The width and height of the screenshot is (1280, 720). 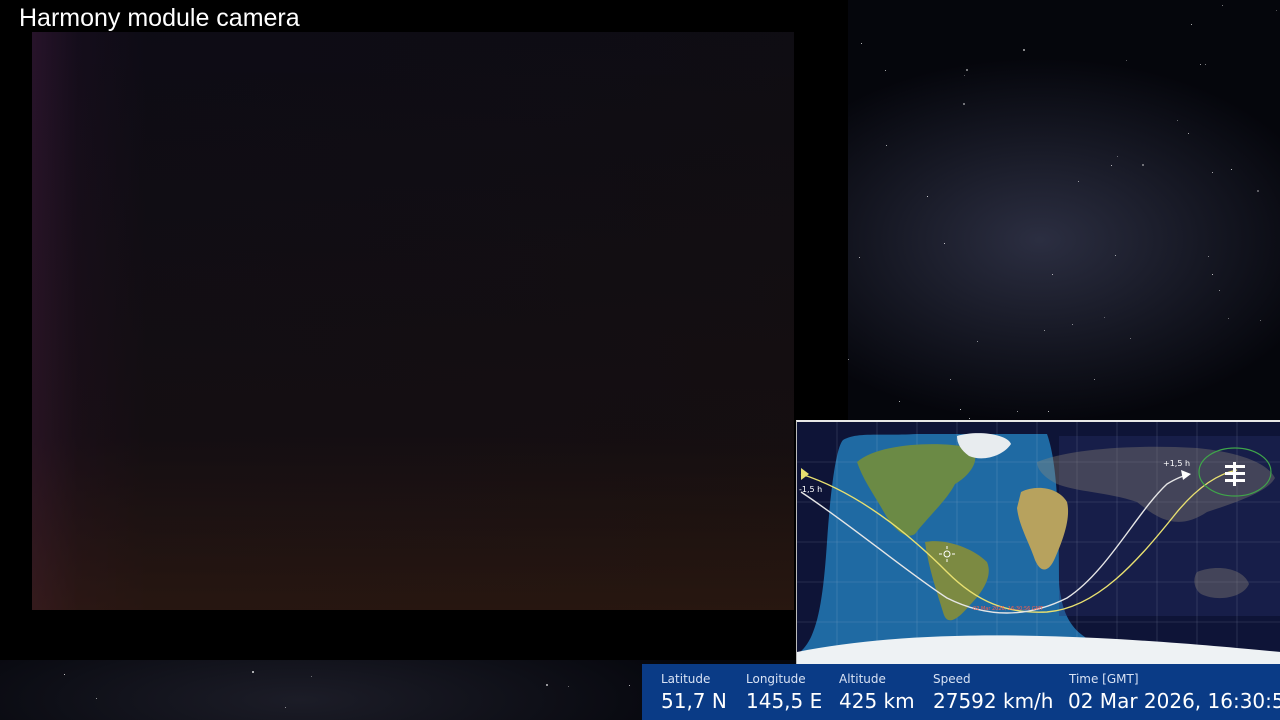 What do you see at coordinates (810, 489) in the screenshot?
I see `past-label: -1,5 h` at bounding box center [810, 489].